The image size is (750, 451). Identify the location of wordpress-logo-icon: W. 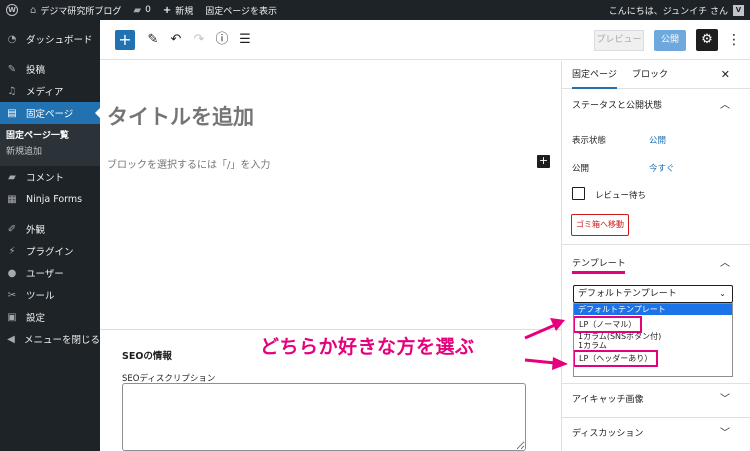
(12, 10).